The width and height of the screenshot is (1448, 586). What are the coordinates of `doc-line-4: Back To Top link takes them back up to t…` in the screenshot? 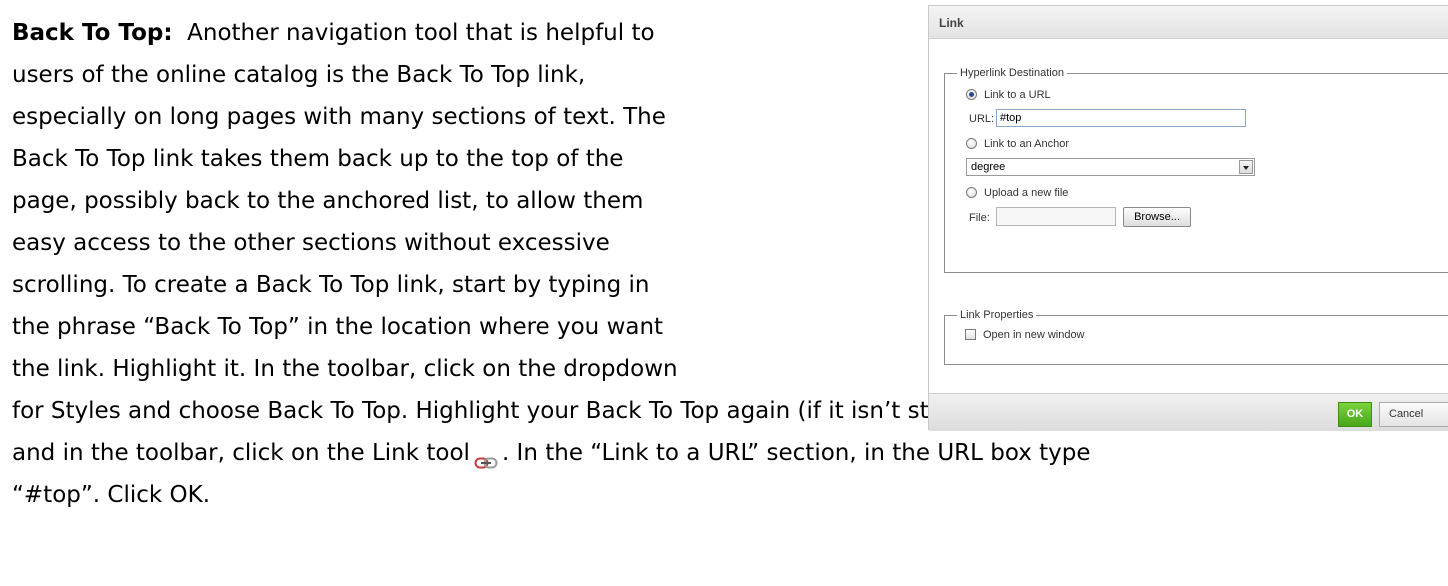 It's located at (318, 159).